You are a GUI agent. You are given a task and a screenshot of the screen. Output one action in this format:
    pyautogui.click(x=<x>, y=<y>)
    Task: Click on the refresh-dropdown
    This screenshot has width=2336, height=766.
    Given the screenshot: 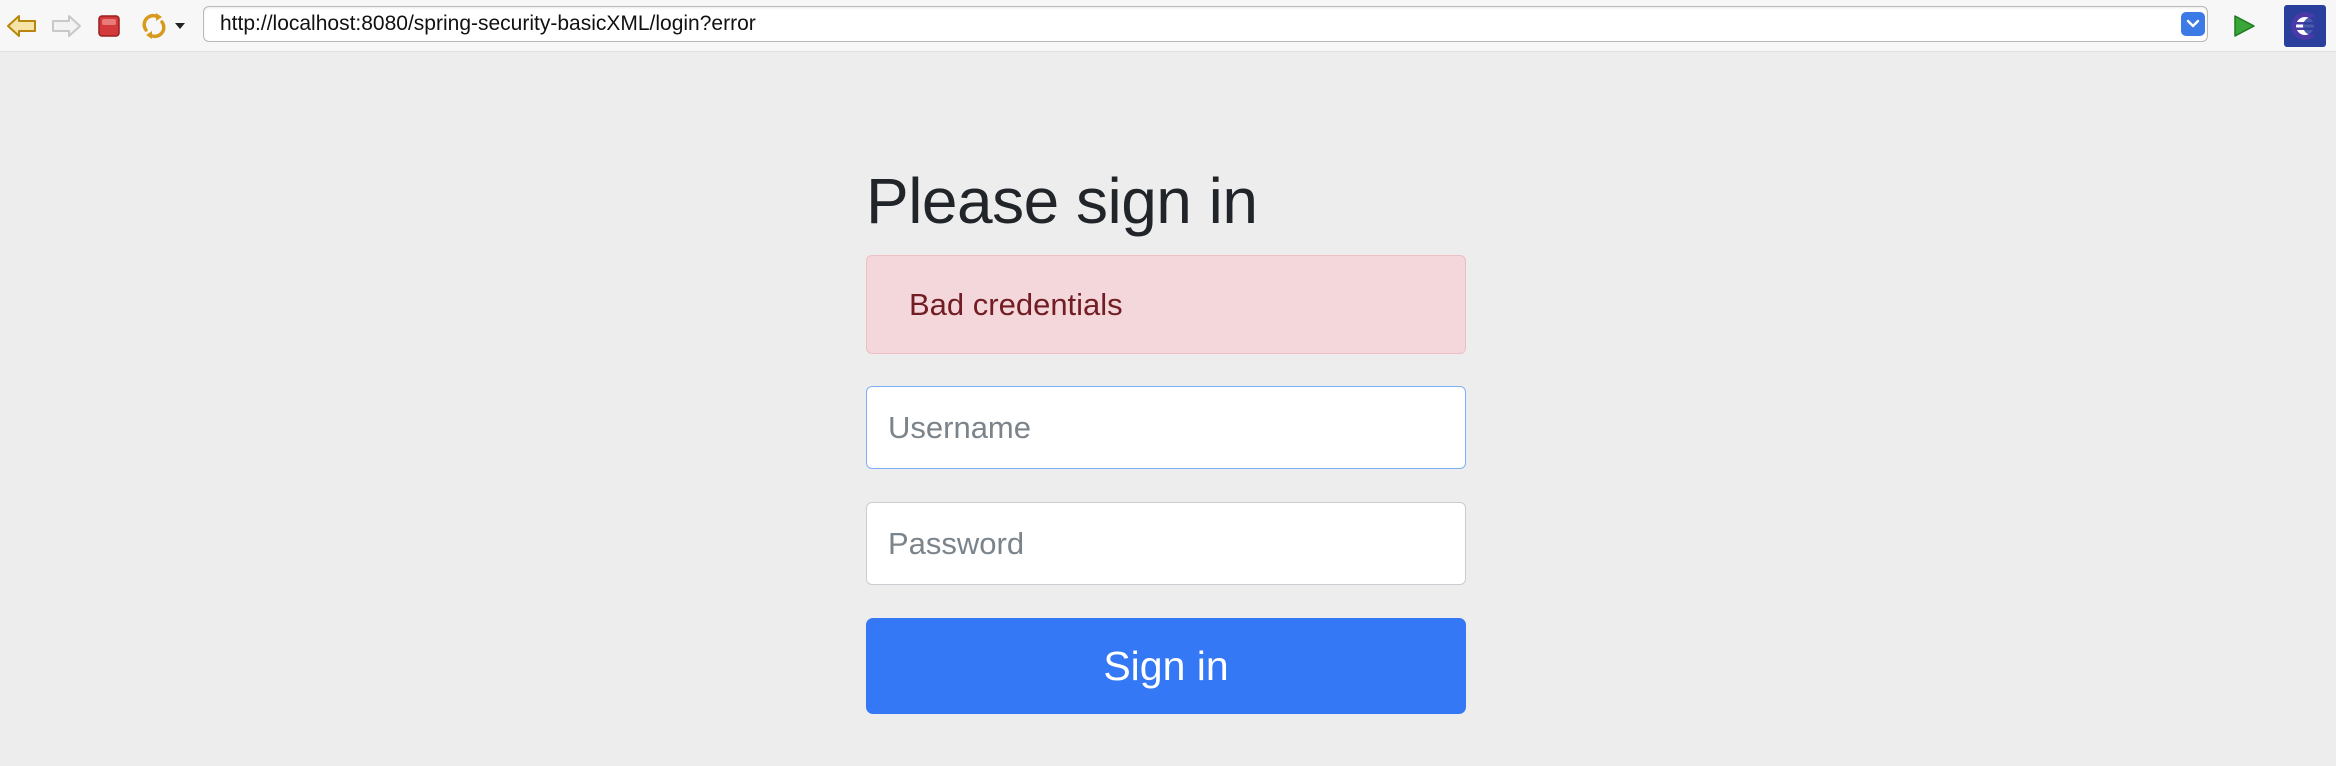 What is the action you would take?
    pyautogui.click(x=180, y=26)
    